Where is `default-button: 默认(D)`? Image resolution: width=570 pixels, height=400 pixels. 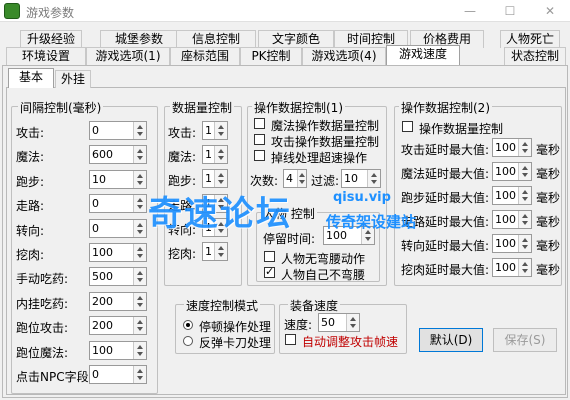 default-button: 默认(D) is located at coordinates (451, 340).